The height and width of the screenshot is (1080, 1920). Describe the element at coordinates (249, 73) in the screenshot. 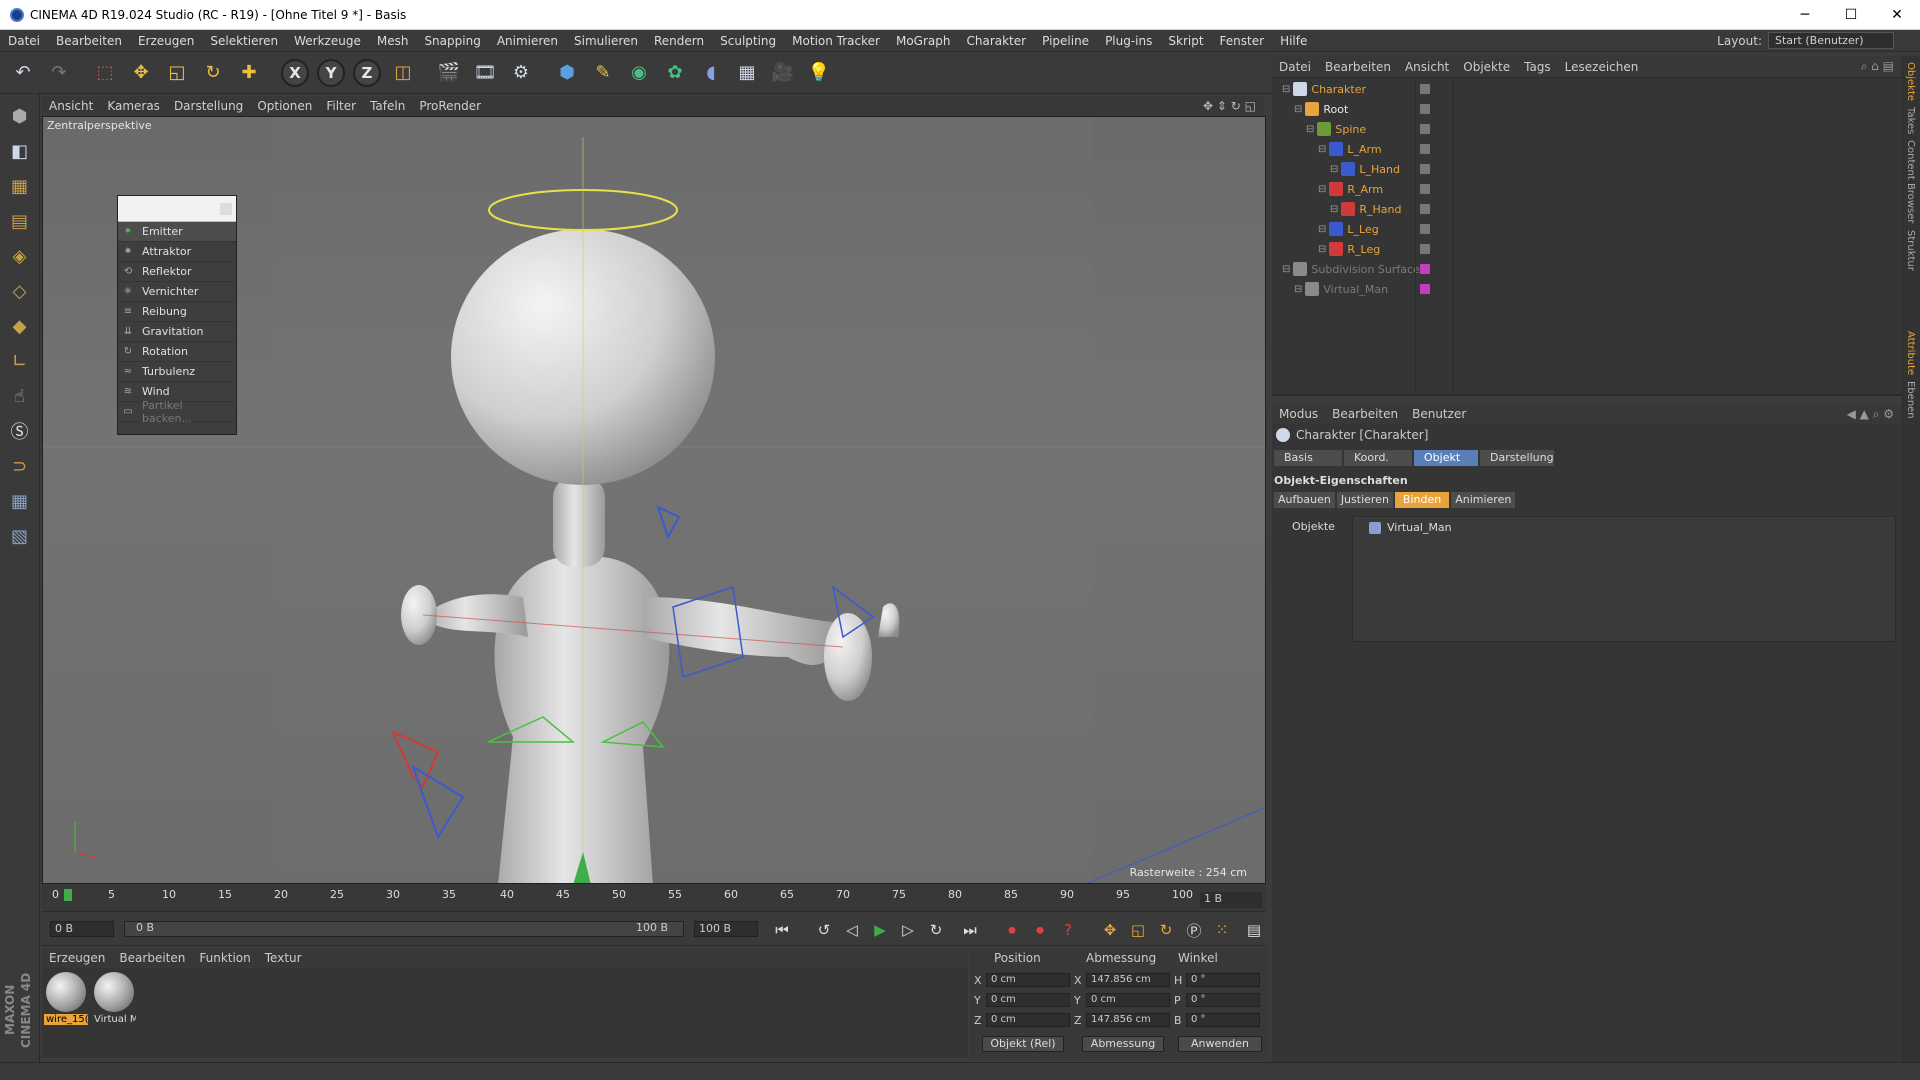

I see `recent-tool-icon: ✚` at that location.